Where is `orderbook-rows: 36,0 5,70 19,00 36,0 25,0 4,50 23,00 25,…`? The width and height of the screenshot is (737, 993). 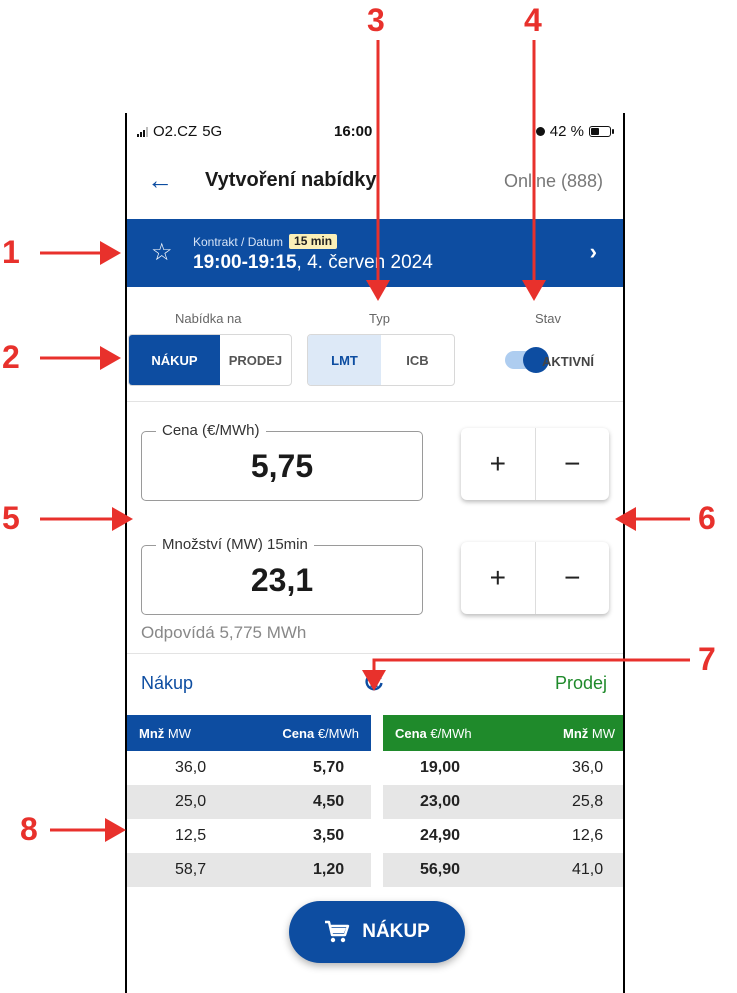
orderbook-rows: 36,0 5,70 19,00 36,0 25,0 4,50 23,00 25,… is located at coordinates (375, 819).